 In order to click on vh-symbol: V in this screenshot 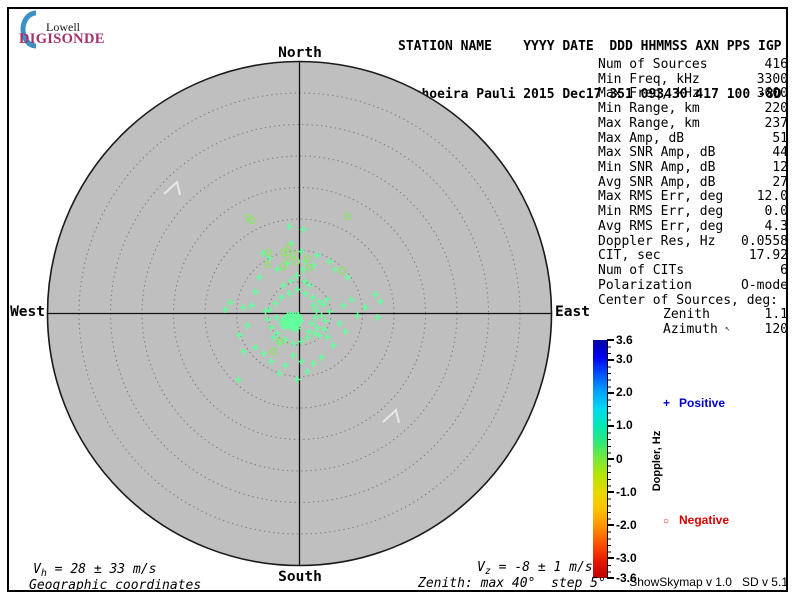, I will do `click(37, 569)`.